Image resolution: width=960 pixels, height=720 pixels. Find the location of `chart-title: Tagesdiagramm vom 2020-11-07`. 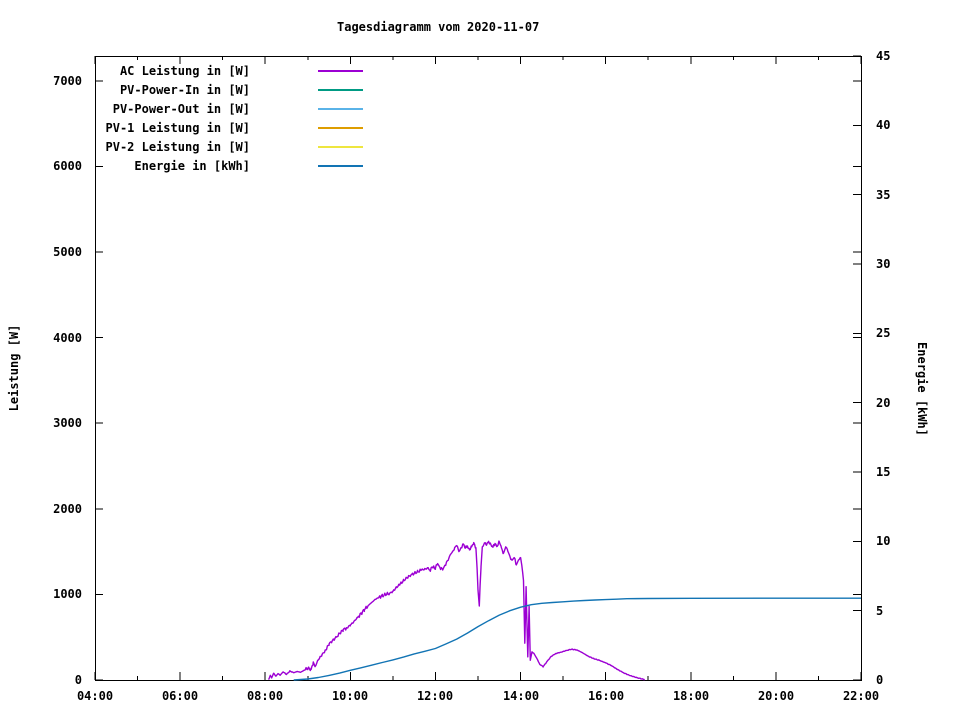

chart-title: Tagesdiagramm vom 2020-11-07 is located at coordinates (438, 27).